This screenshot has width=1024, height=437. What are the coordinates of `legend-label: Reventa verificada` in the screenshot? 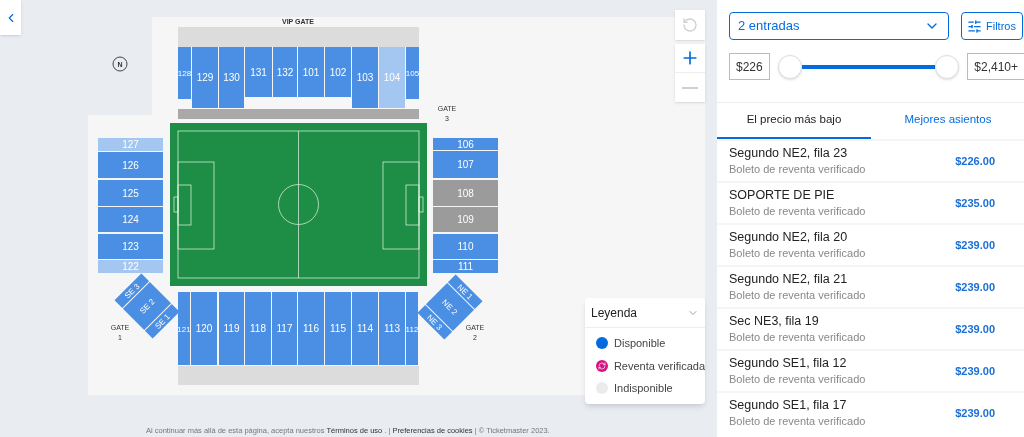 It's located at (659, 366).